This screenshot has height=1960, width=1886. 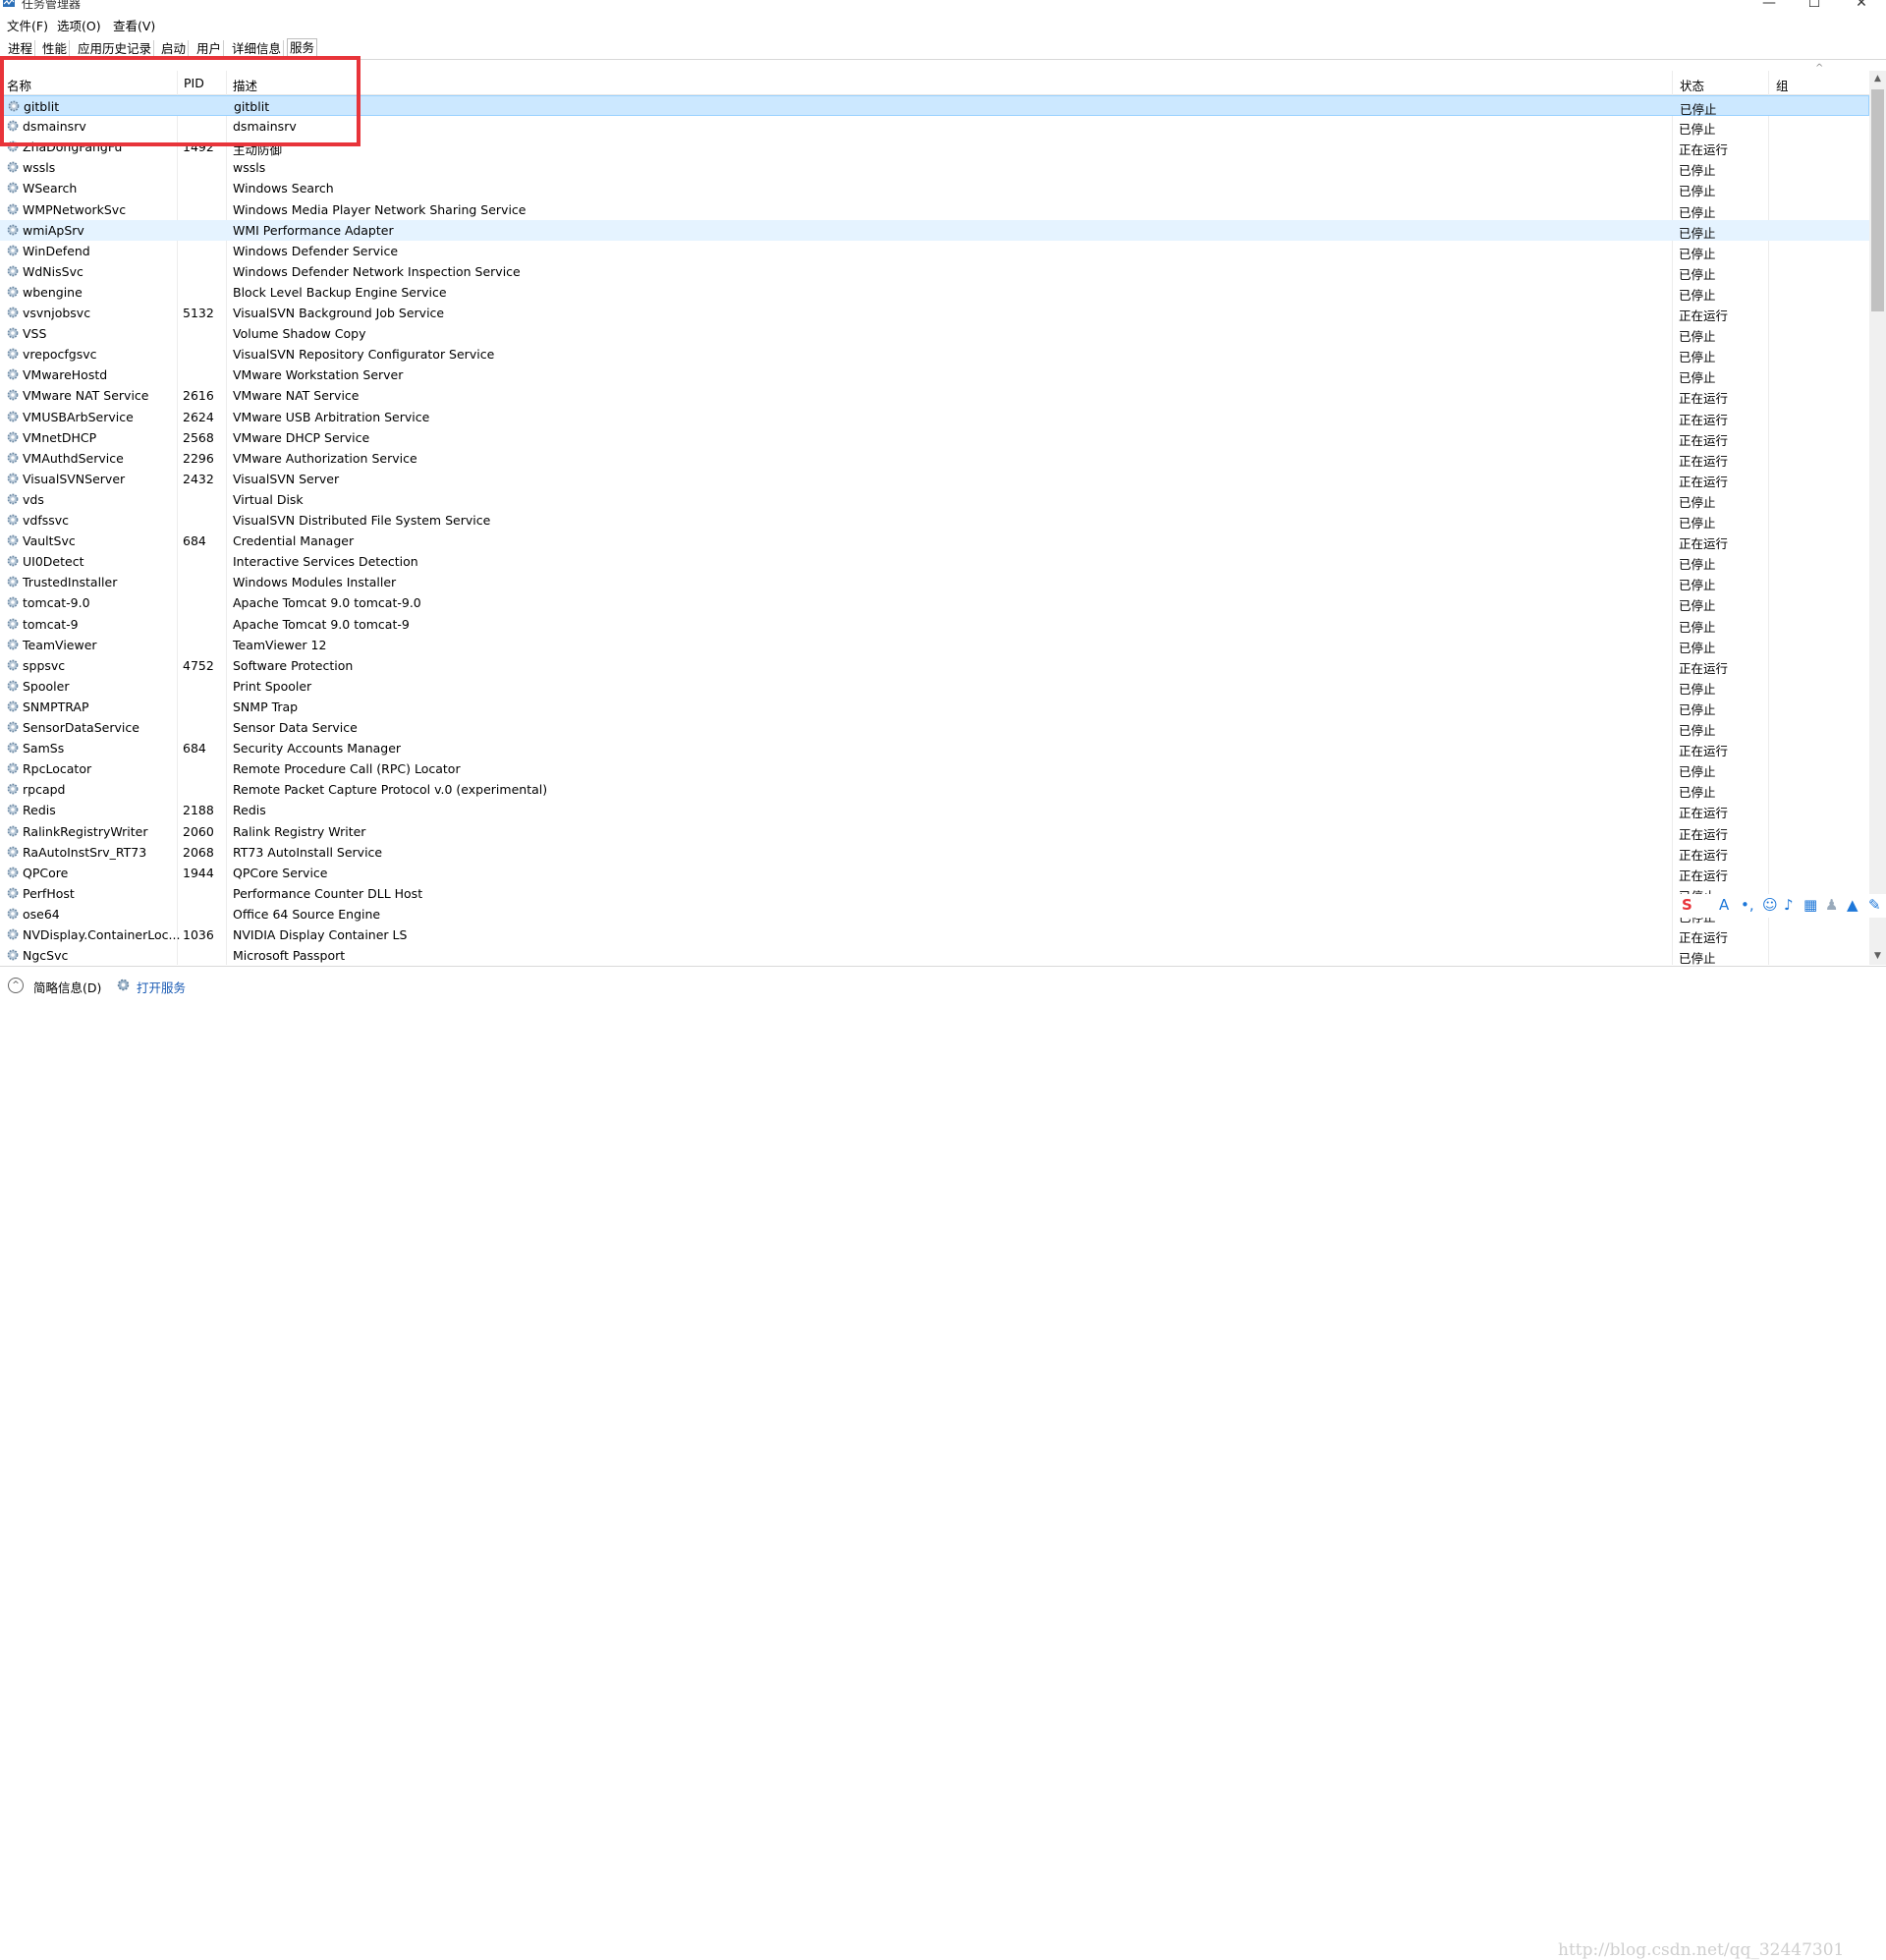 What do you see at coordinates (1861, 7) in the screenshot?
I see `close-button: ✕` at bounding box center [1861, 7].